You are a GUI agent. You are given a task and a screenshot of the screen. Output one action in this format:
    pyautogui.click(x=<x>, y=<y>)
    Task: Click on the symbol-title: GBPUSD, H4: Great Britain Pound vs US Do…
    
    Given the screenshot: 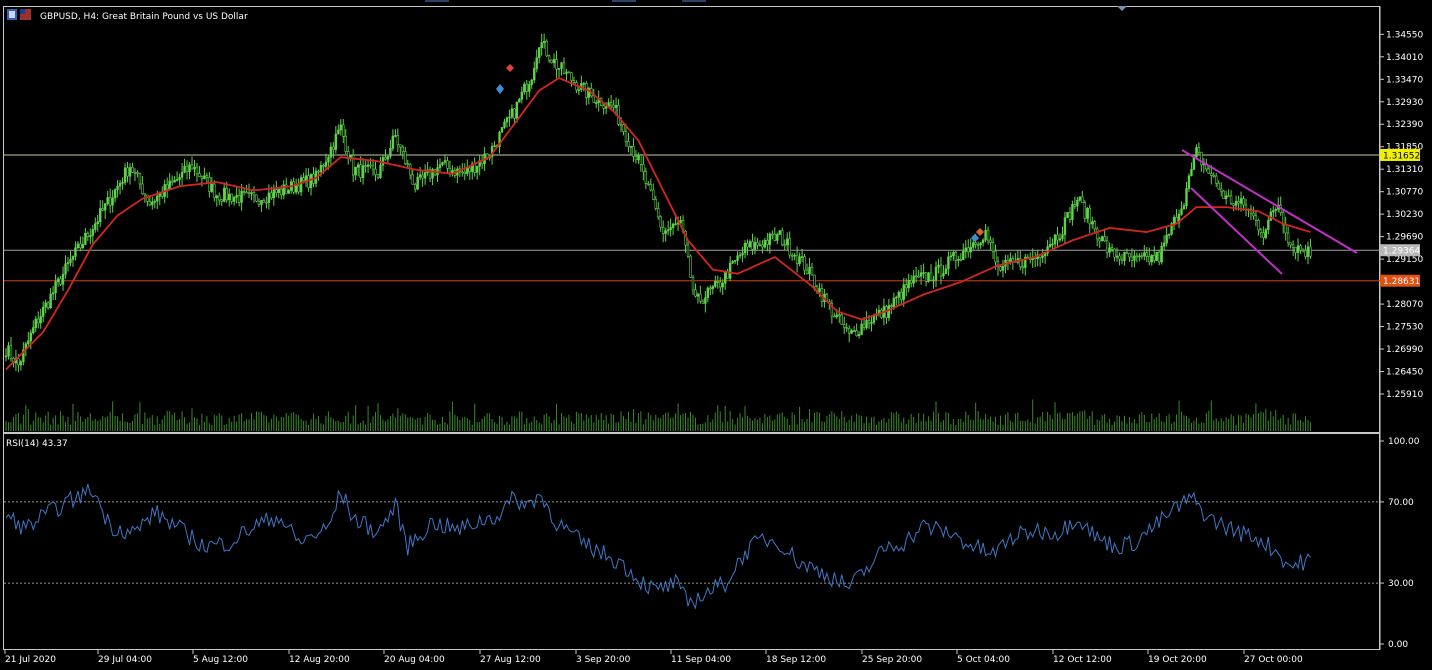 What is the action you would take?
    pyautogui.click(x=144, y=17)
    